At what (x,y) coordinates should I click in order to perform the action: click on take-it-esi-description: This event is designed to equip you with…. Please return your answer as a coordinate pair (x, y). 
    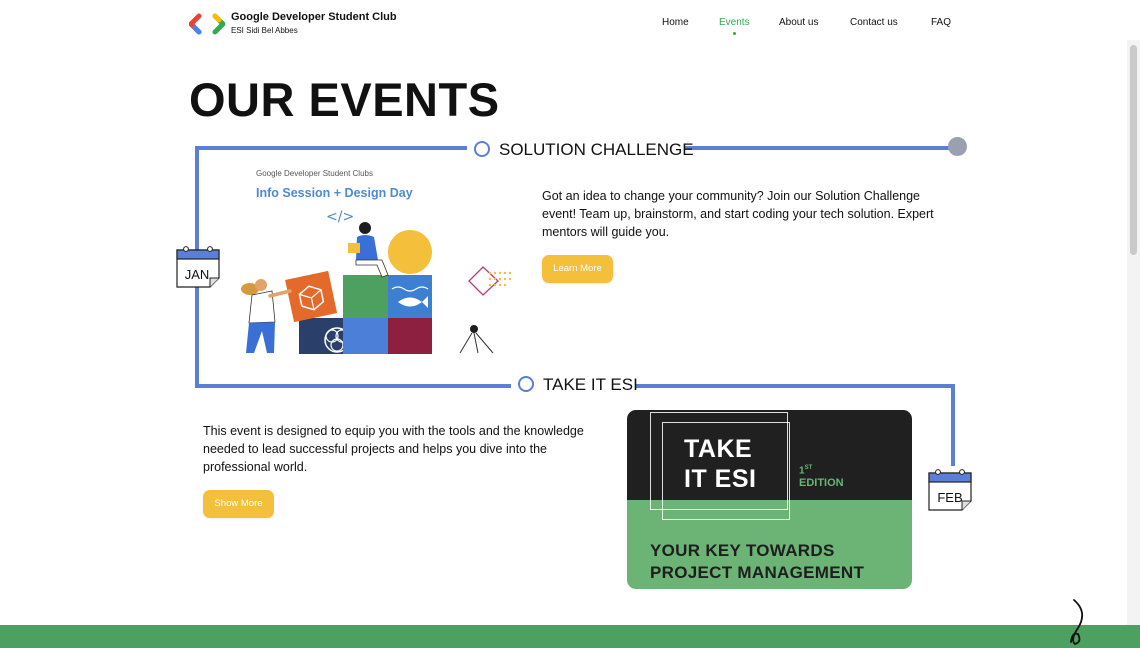
    Looking at the image, I should click on (393, 449).